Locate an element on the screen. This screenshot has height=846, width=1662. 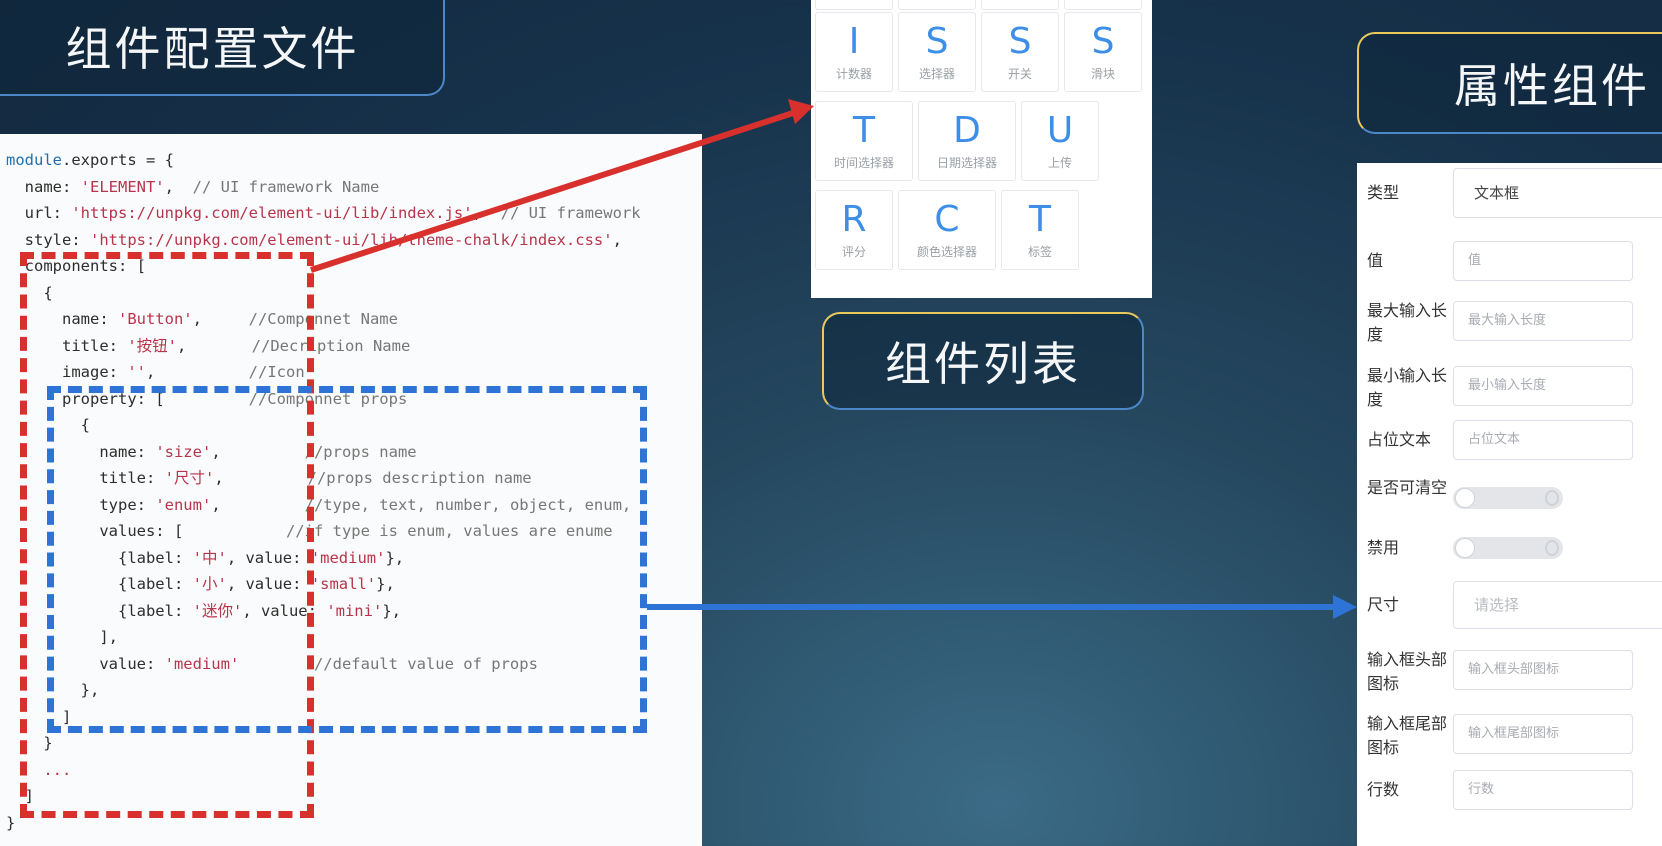
code-token: name: is located at coordinates (43, 186).